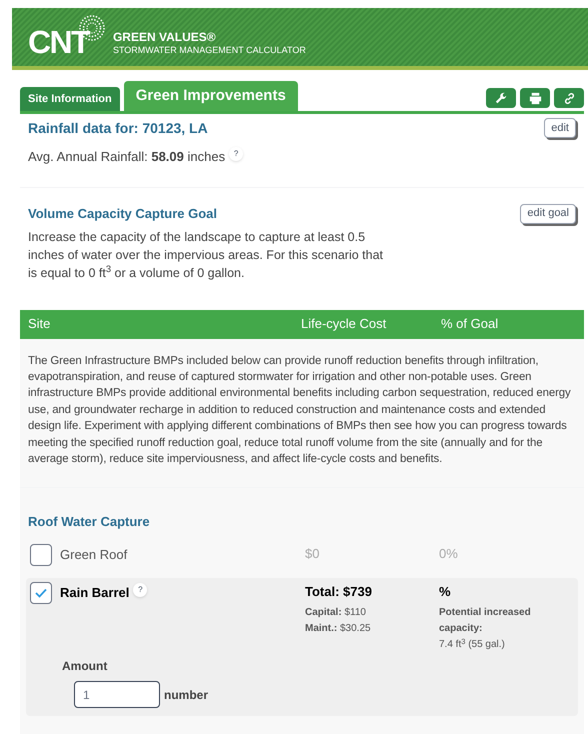 This screenshot has width=588, height=734. What do you see at coordinates (164, 37) in the screenshot?
I see `app-title: GREEN VALUES®` at bounding box center [164, 37].